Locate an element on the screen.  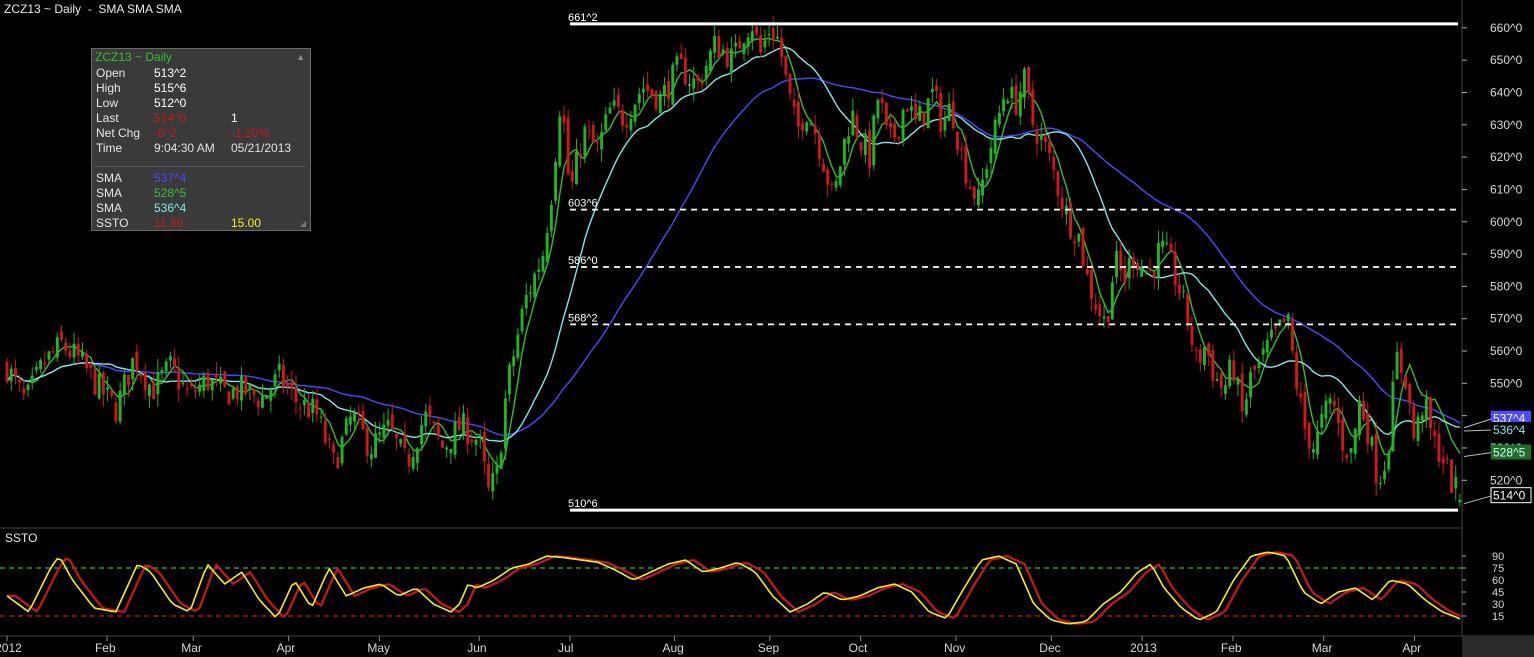
row-extra: 05/21/2013 is located at coordinates (261, 148).